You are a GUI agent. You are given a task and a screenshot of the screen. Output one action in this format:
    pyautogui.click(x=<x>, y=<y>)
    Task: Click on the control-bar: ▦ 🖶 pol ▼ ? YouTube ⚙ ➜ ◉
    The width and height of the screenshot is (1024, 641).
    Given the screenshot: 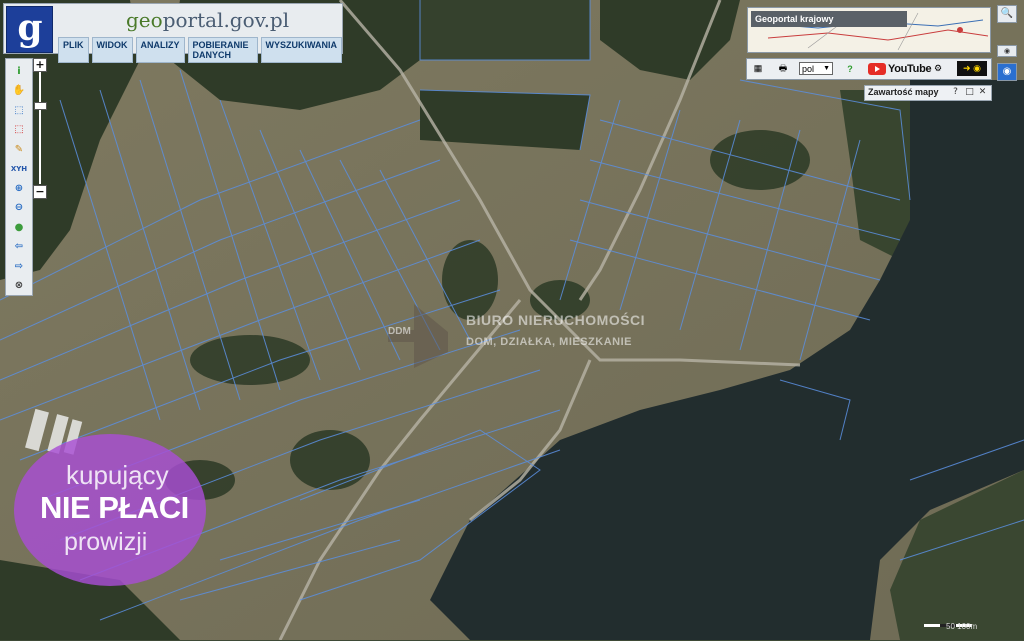 What is the action you would take?
    pyautogui.click(x=869, y=69)
    